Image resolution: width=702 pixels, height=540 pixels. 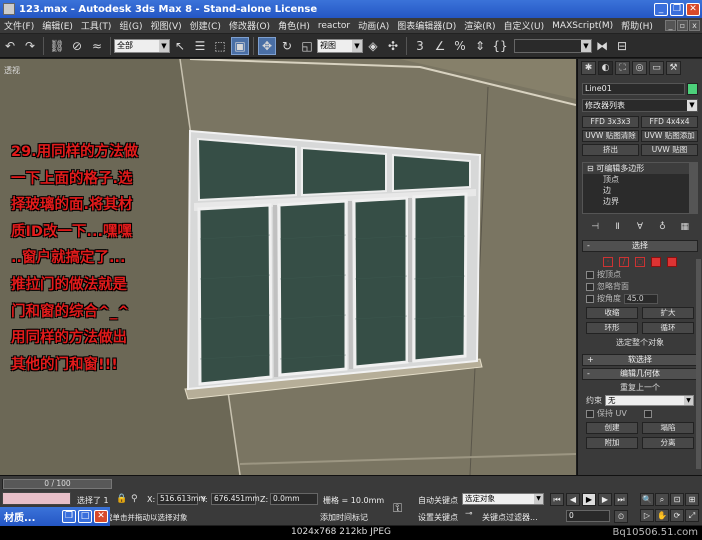 I want to click on by-vertex-checkbox, so click(x=590, y=274).